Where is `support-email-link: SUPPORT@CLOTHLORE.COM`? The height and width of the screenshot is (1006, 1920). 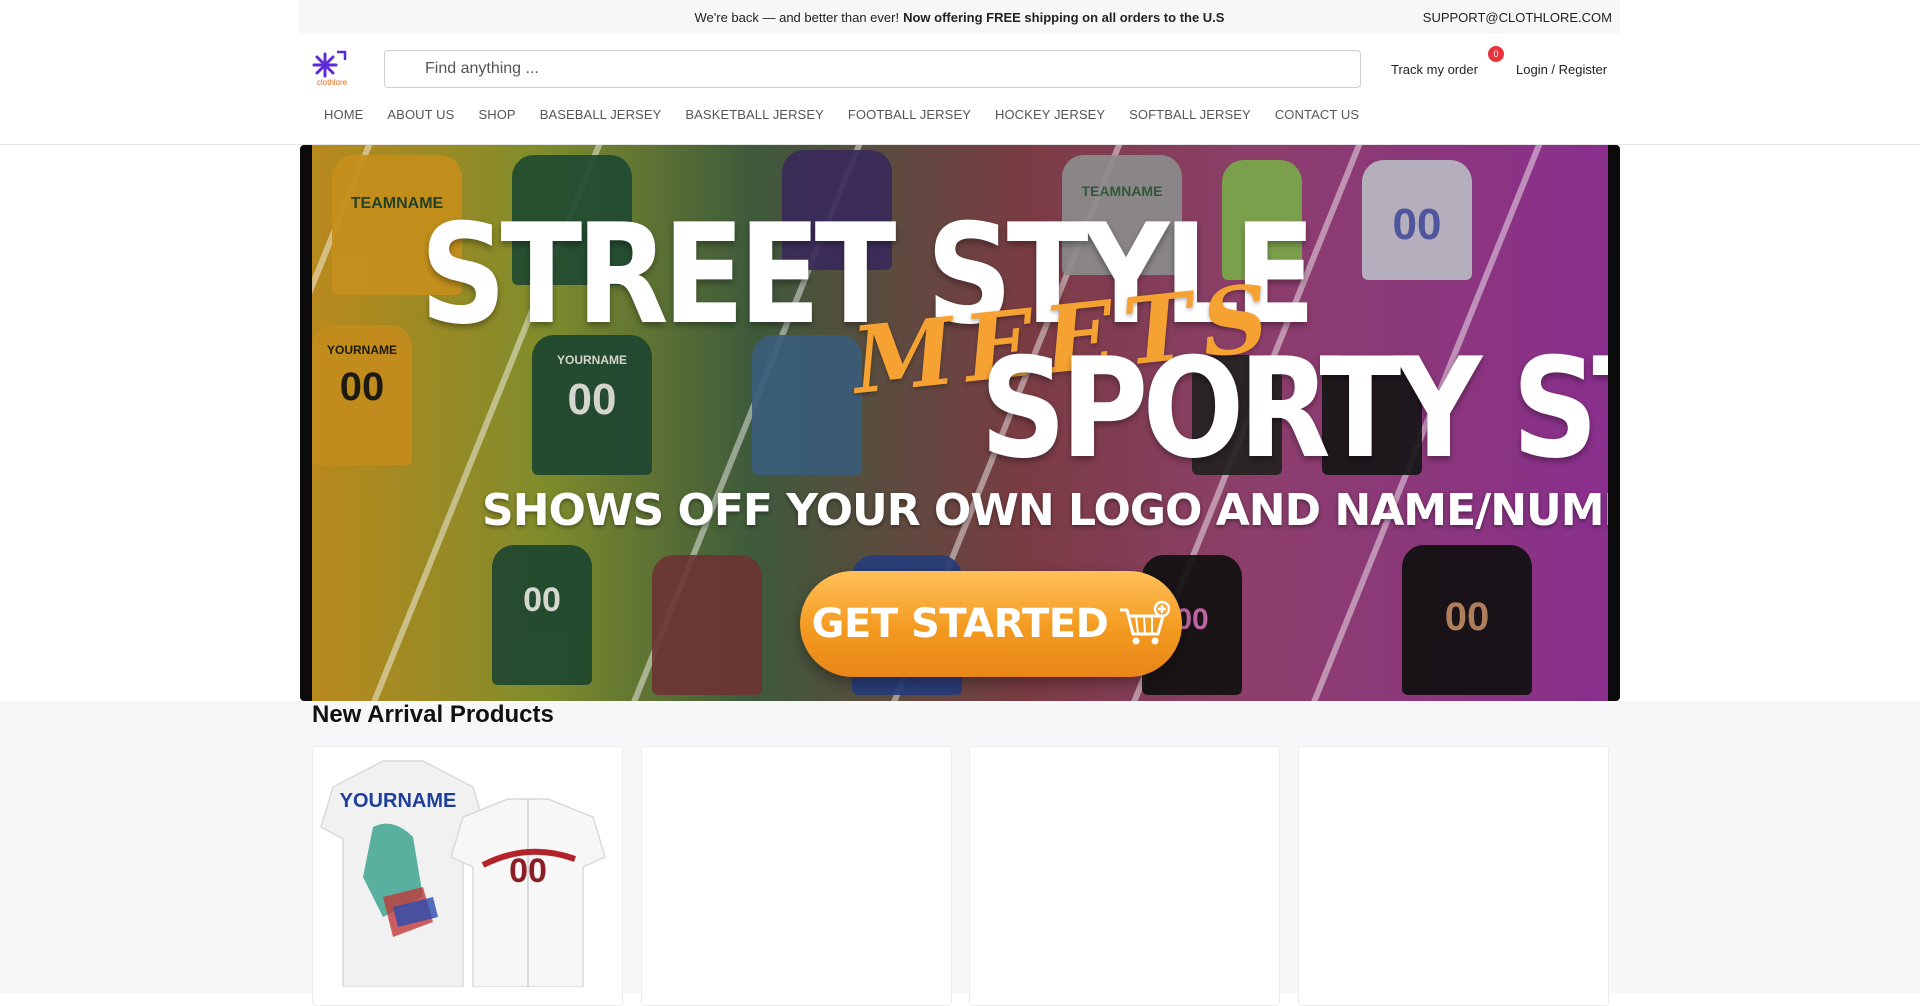 support-email-link: SUPPORT@CLOTHLORE.COM is located at coordinates (1517, 17).